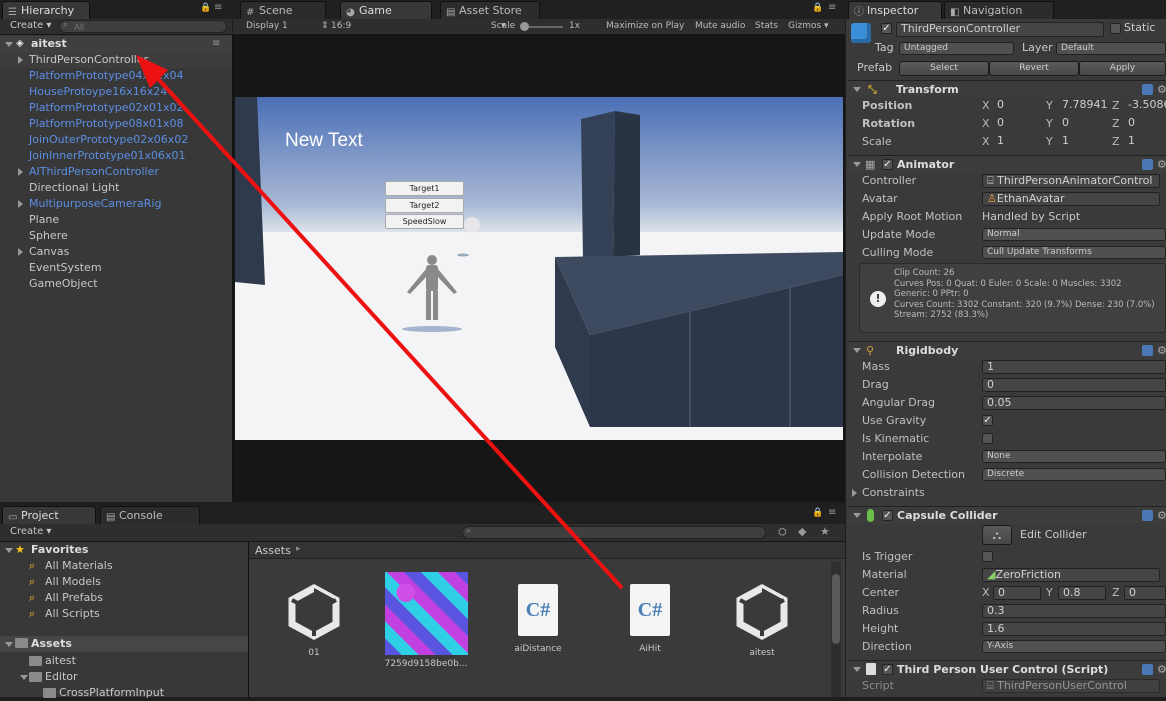  What do you see at coordinates (30, 531) in the screenshot?
I see `project-create-dropdown: Create ▾` at bounding box center [30, 531].